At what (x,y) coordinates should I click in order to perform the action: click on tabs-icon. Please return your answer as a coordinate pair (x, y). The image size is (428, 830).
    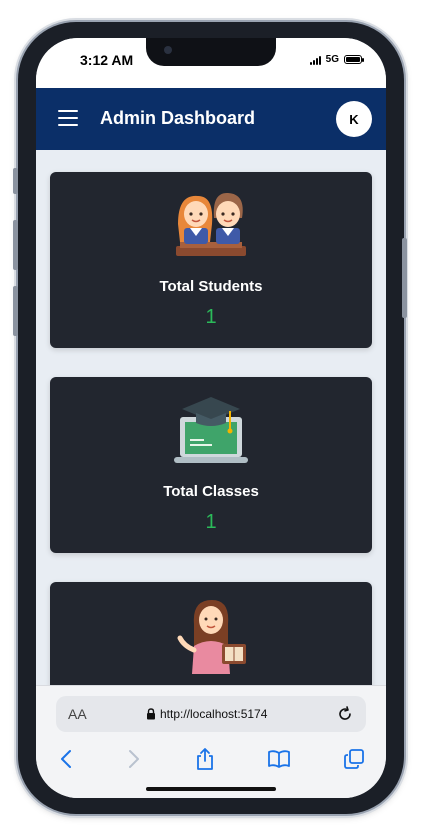
    Looking at the image, I should click on (354, 759).